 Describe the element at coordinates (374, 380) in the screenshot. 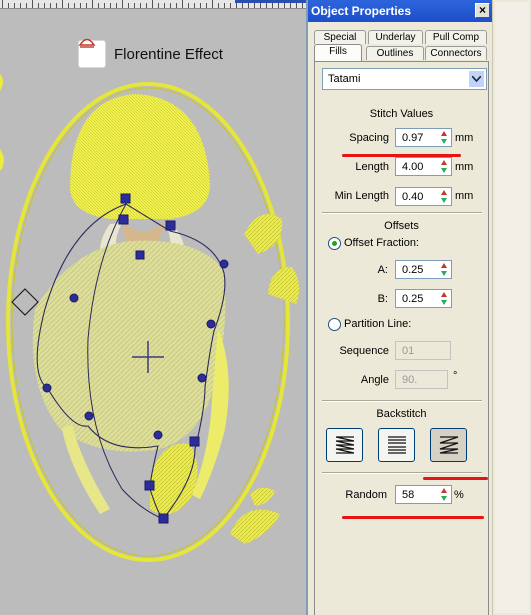

I see `angle-label: Angle` at that location.